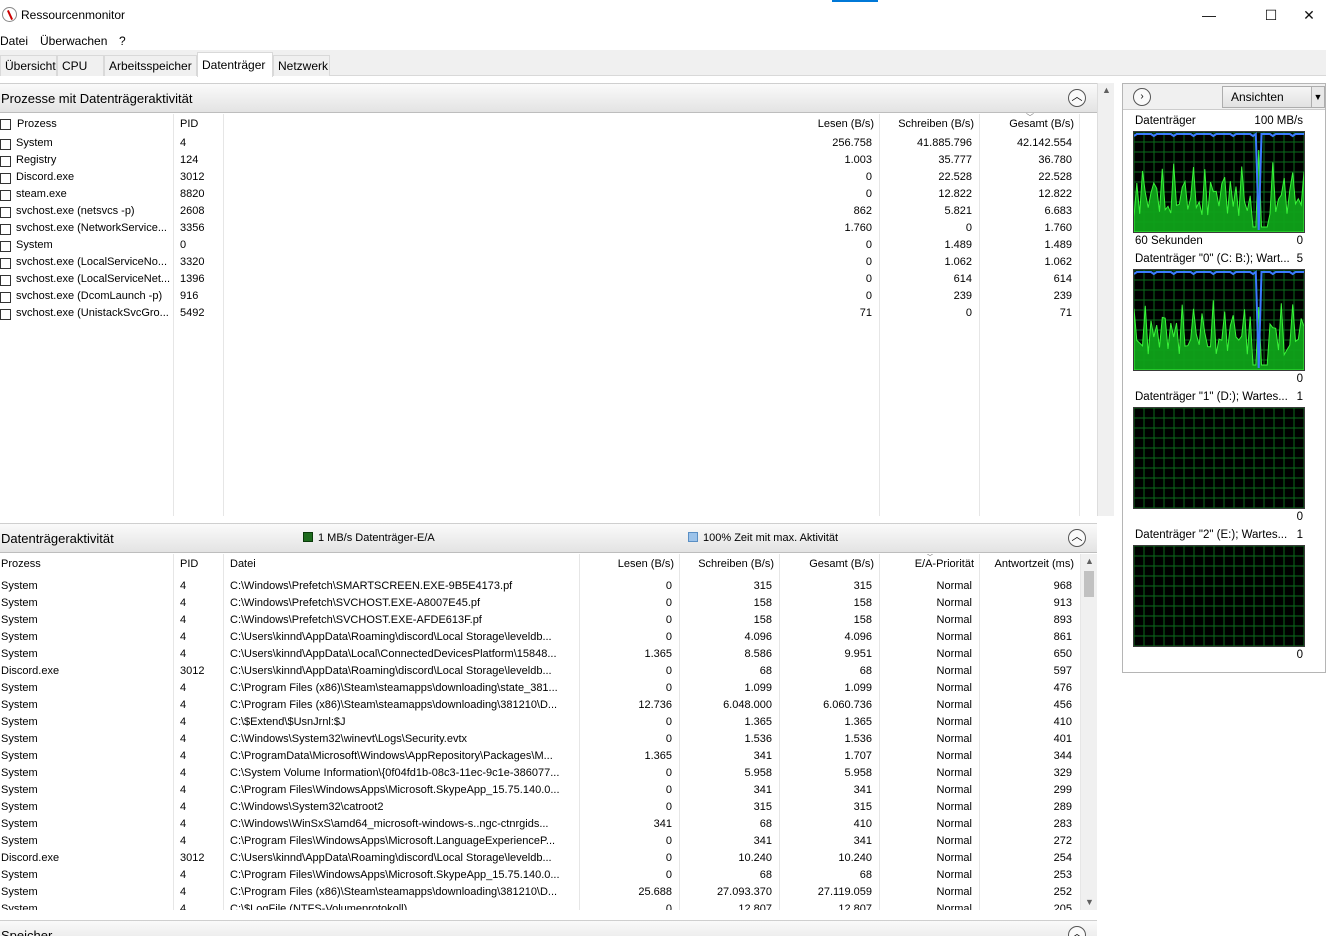 The image size is (1326, 936). Describe the element at coordinates (1077, 98) in the screenshot. I see `collapse-processes-icon: ︿` at that location.